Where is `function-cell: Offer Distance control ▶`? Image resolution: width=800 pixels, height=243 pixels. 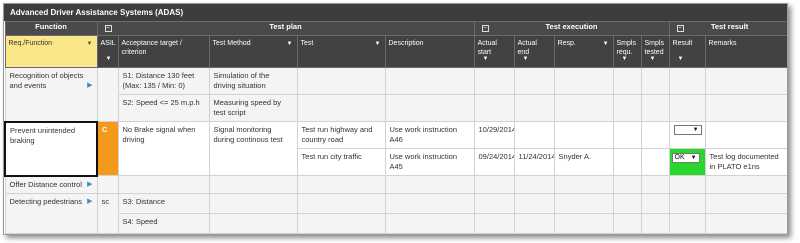
function-cell: Offer Distance control ▶ is located at coordinates (51, 184).